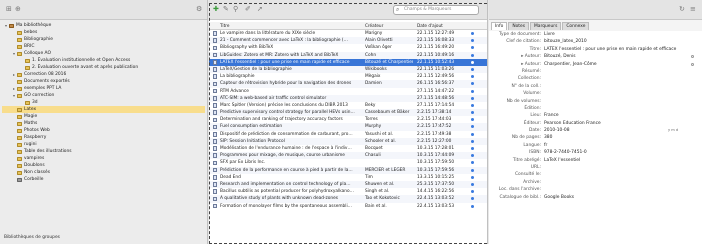 The image size is (702, 244). I want to click on collection-item: ▸ exemples PPT LA, so click(103, 88).